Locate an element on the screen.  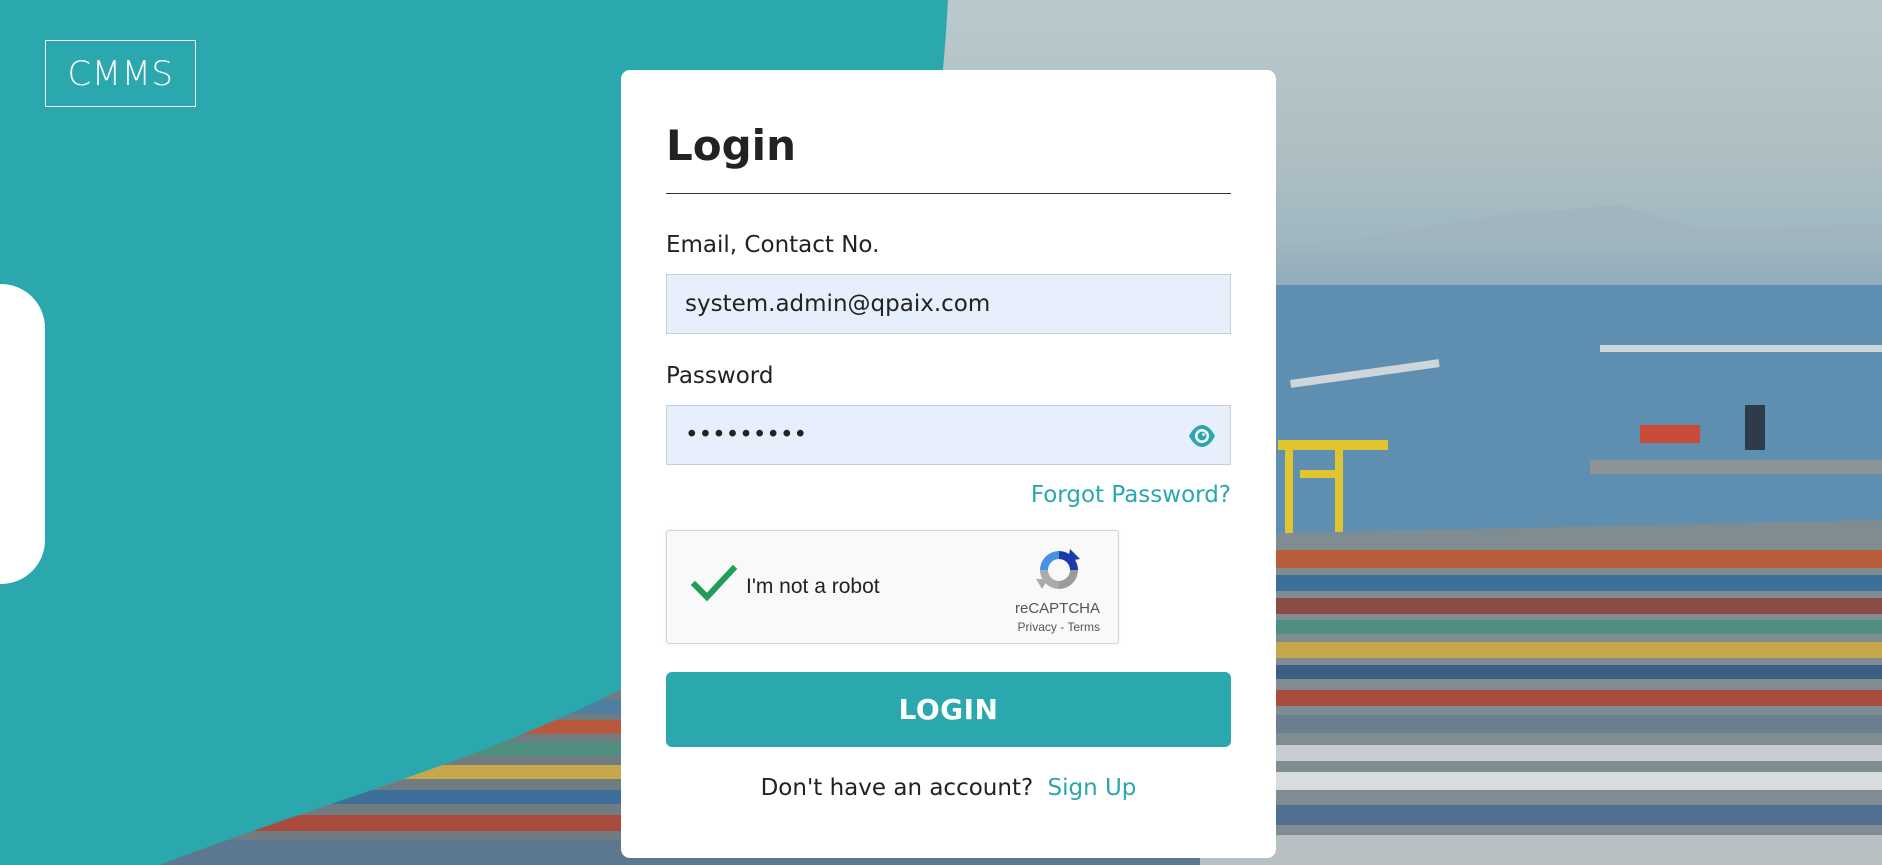
recaptcha-links: Privacy - Terms is located at coordinates (1059, 627).